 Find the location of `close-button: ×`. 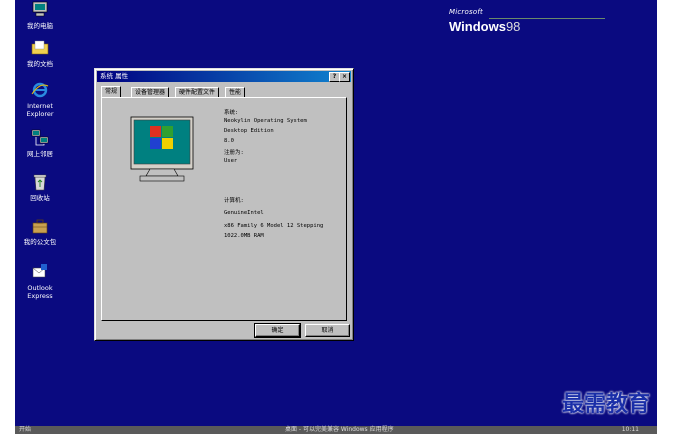

close-button: × is located at coordinates (344, 77).